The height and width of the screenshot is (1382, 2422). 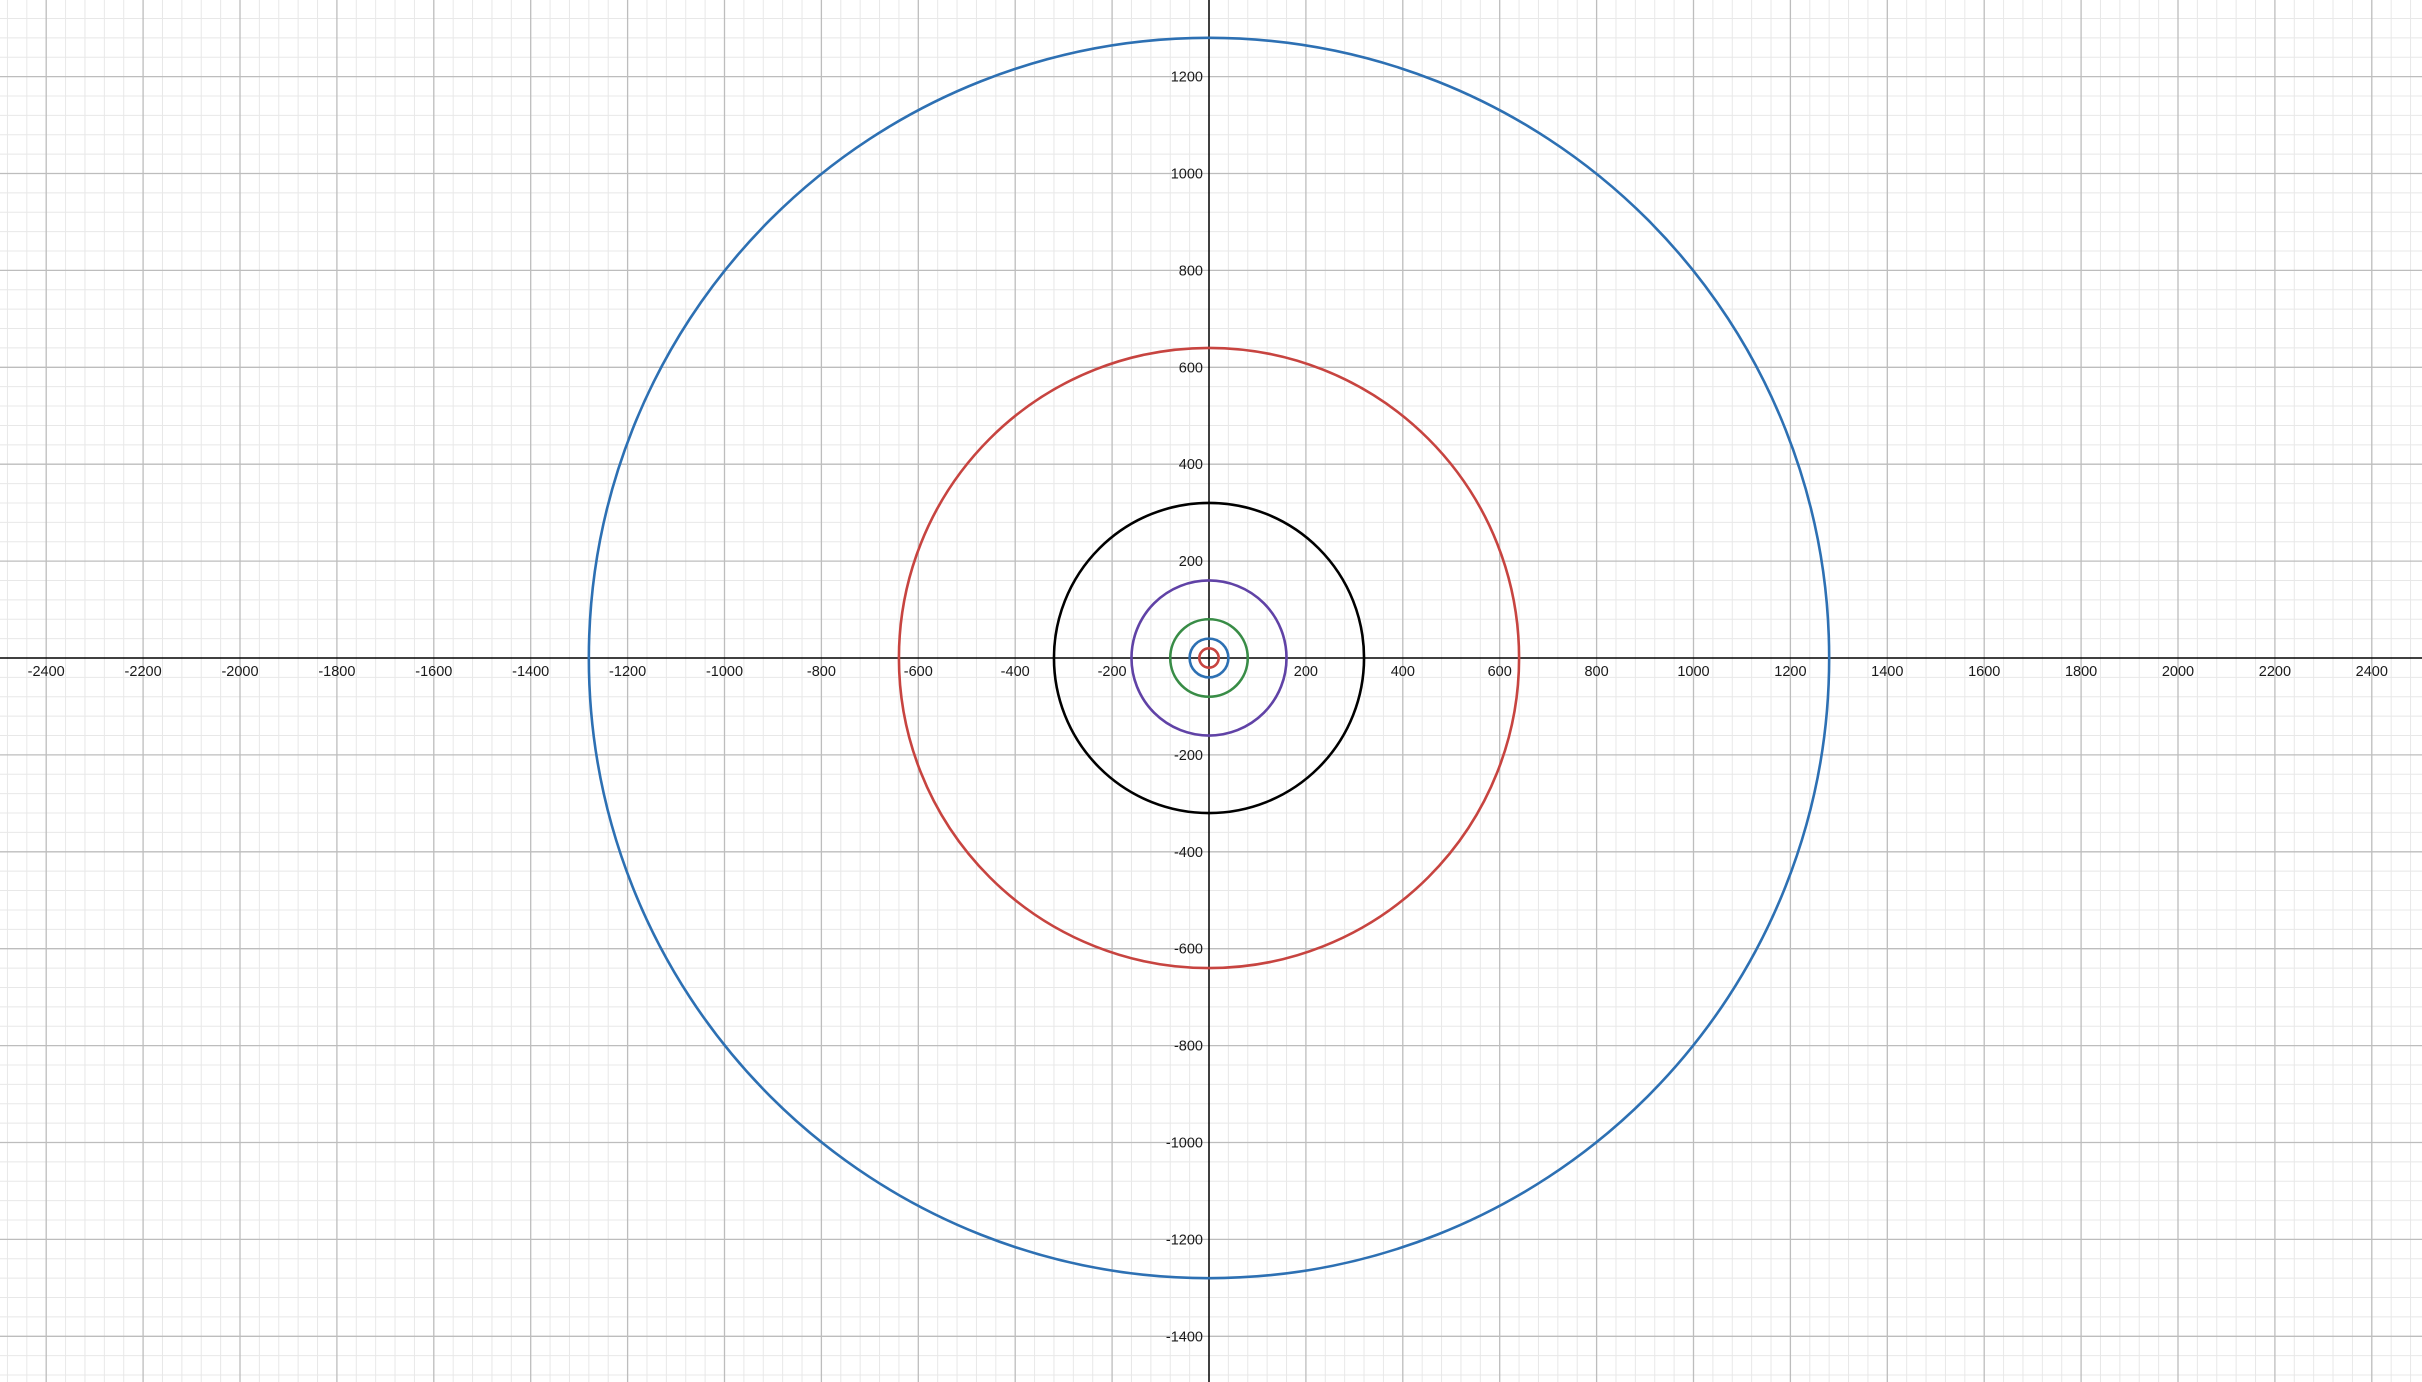 I want to click on y-tick-label: 1000, so click(x=1187, y=175).